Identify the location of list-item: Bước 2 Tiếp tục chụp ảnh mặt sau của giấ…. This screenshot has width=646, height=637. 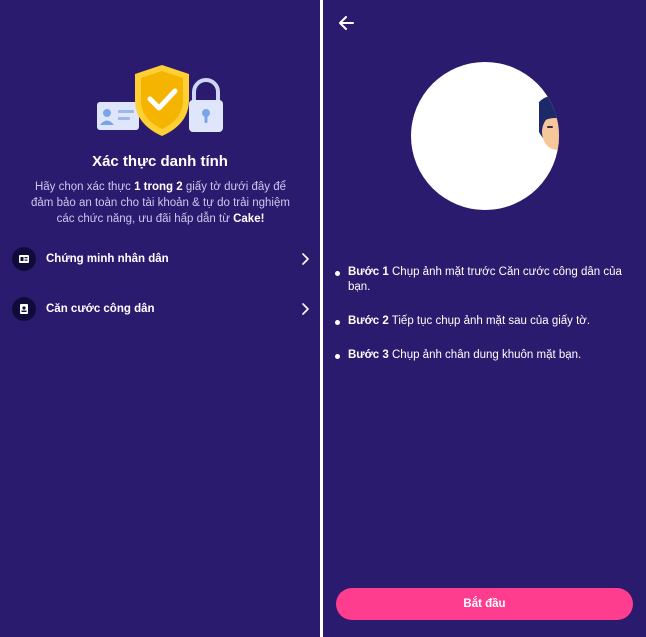
(485, 321).